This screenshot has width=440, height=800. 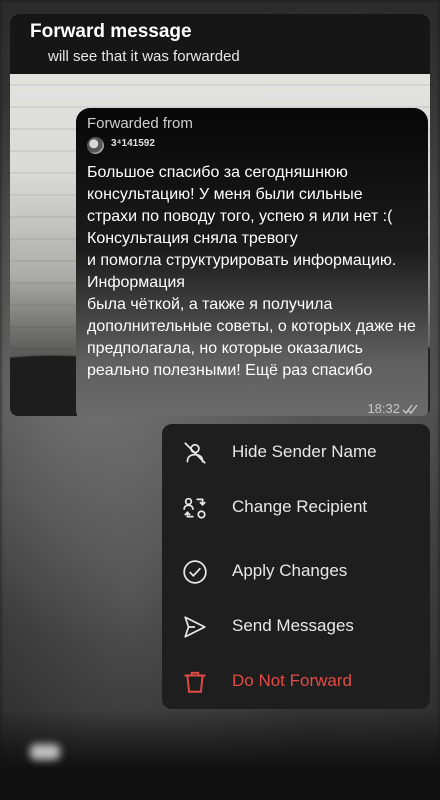 I want to click on apply-changes-button: Apply Changes, so click(x=296, y=571).